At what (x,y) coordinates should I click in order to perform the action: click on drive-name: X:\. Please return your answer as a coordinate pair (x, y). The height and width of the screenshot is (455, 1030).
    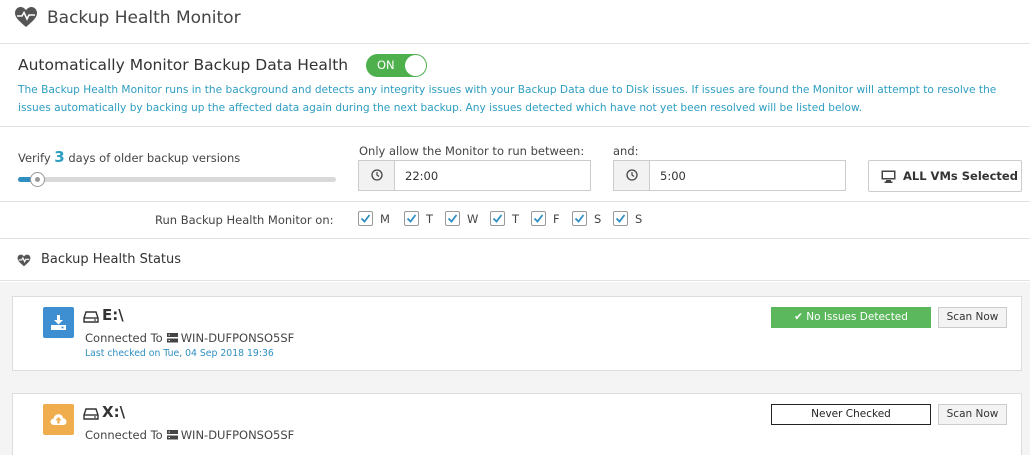
    Looking at the image, I should click on (114, 412).